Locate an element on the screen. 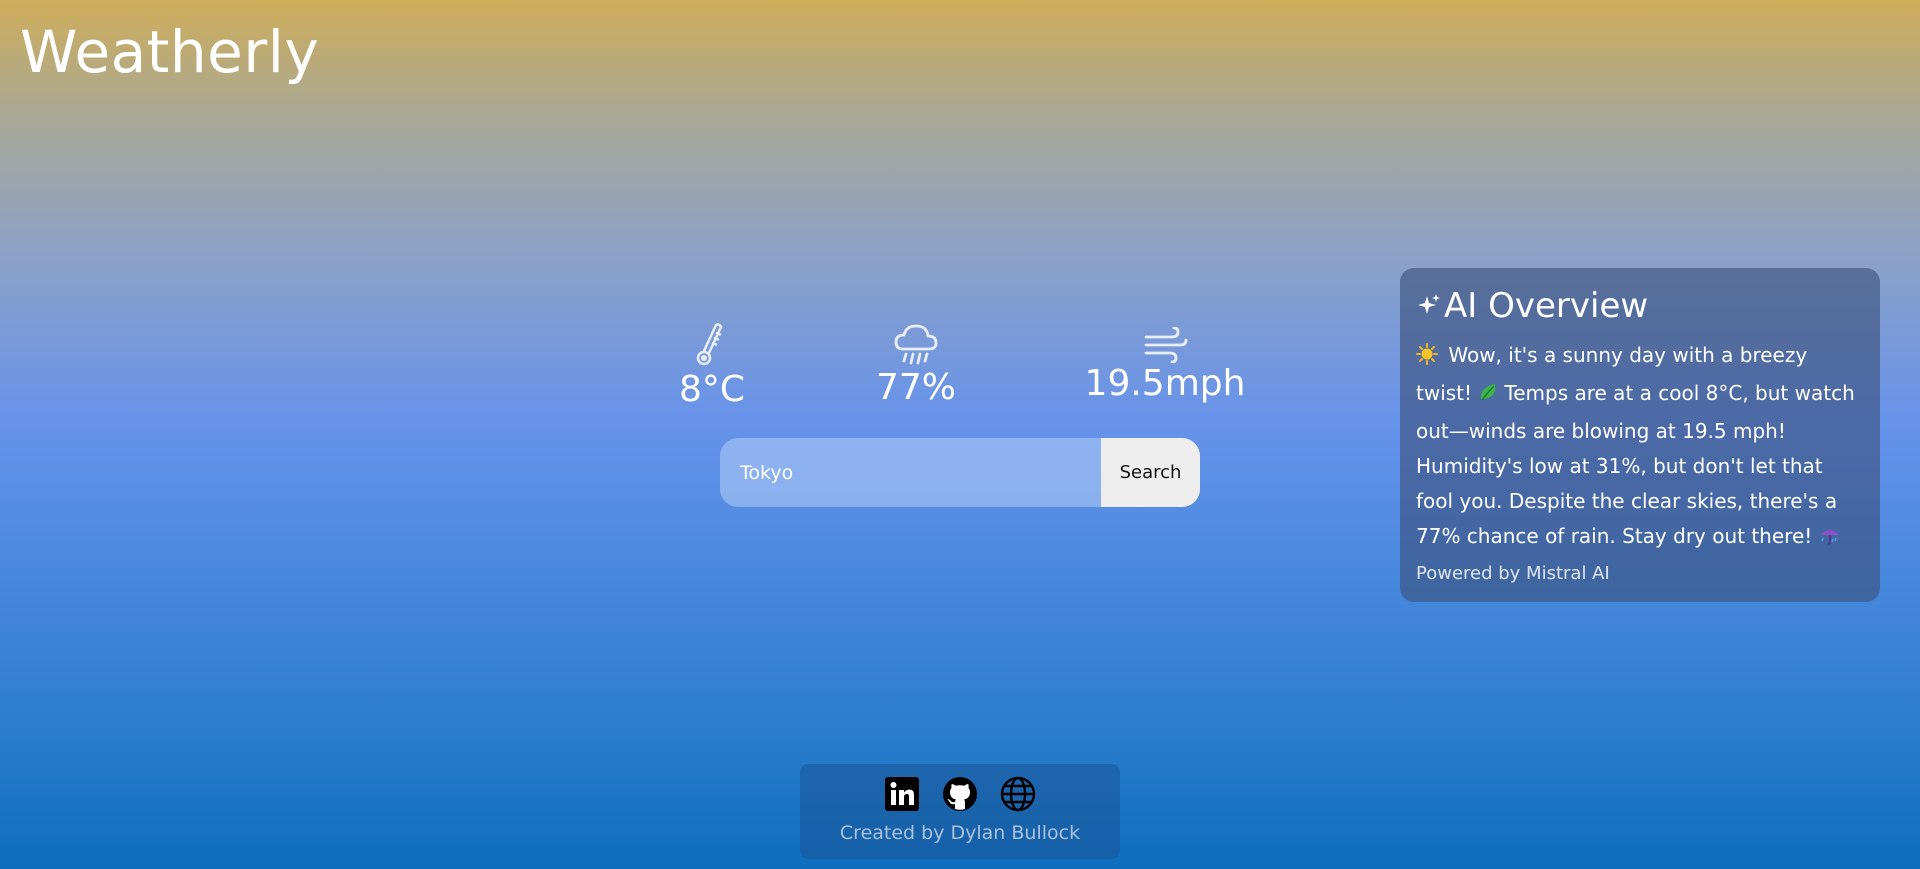  globe-icon is located at coordinates (1018, 794).